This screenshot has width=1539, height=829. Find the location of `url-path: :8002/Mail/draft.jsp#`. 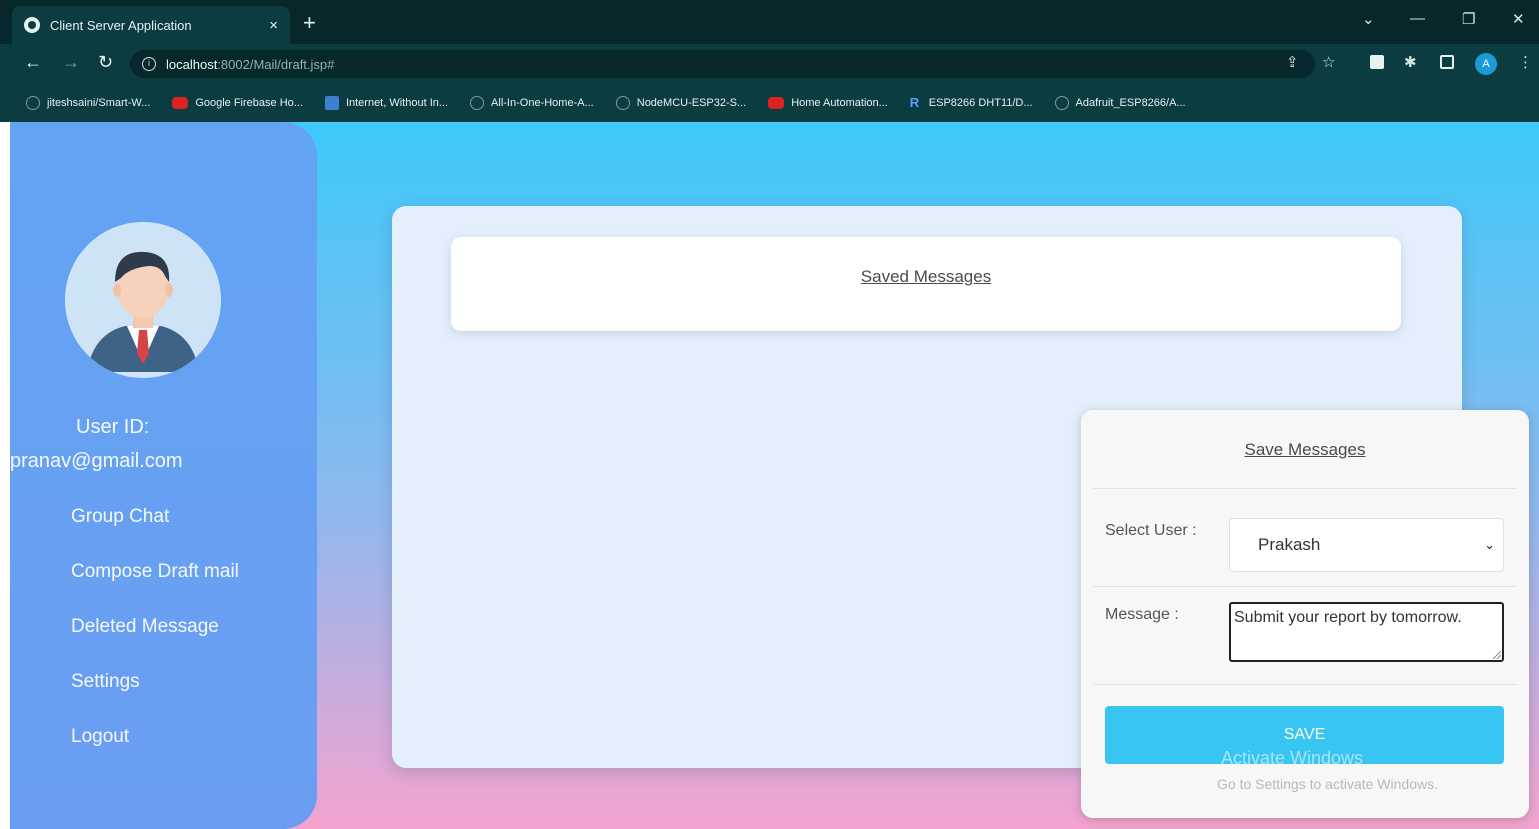

url-path: :8002/Mail/draft.jsp# is located at coordinates (276, 64).